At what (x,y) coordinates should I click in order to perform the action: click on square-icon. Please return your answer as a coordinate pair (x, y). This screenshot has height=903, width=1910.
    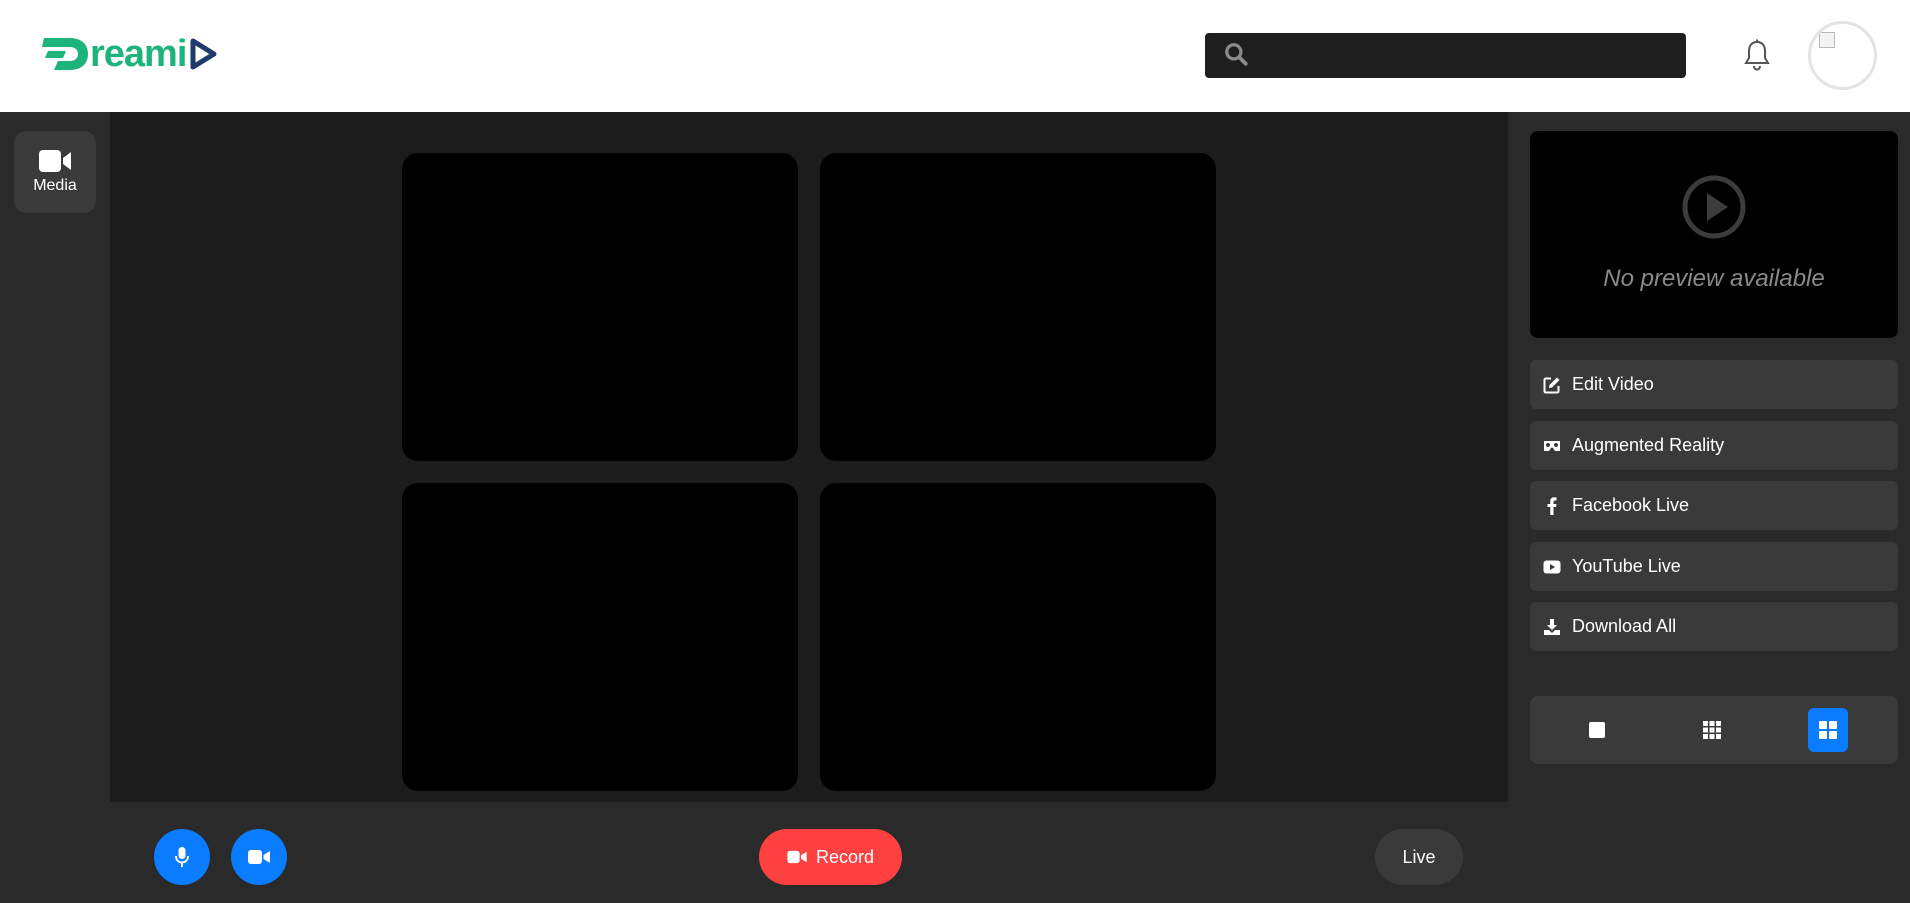
    Looking at the image, I should click on (1597, 730).